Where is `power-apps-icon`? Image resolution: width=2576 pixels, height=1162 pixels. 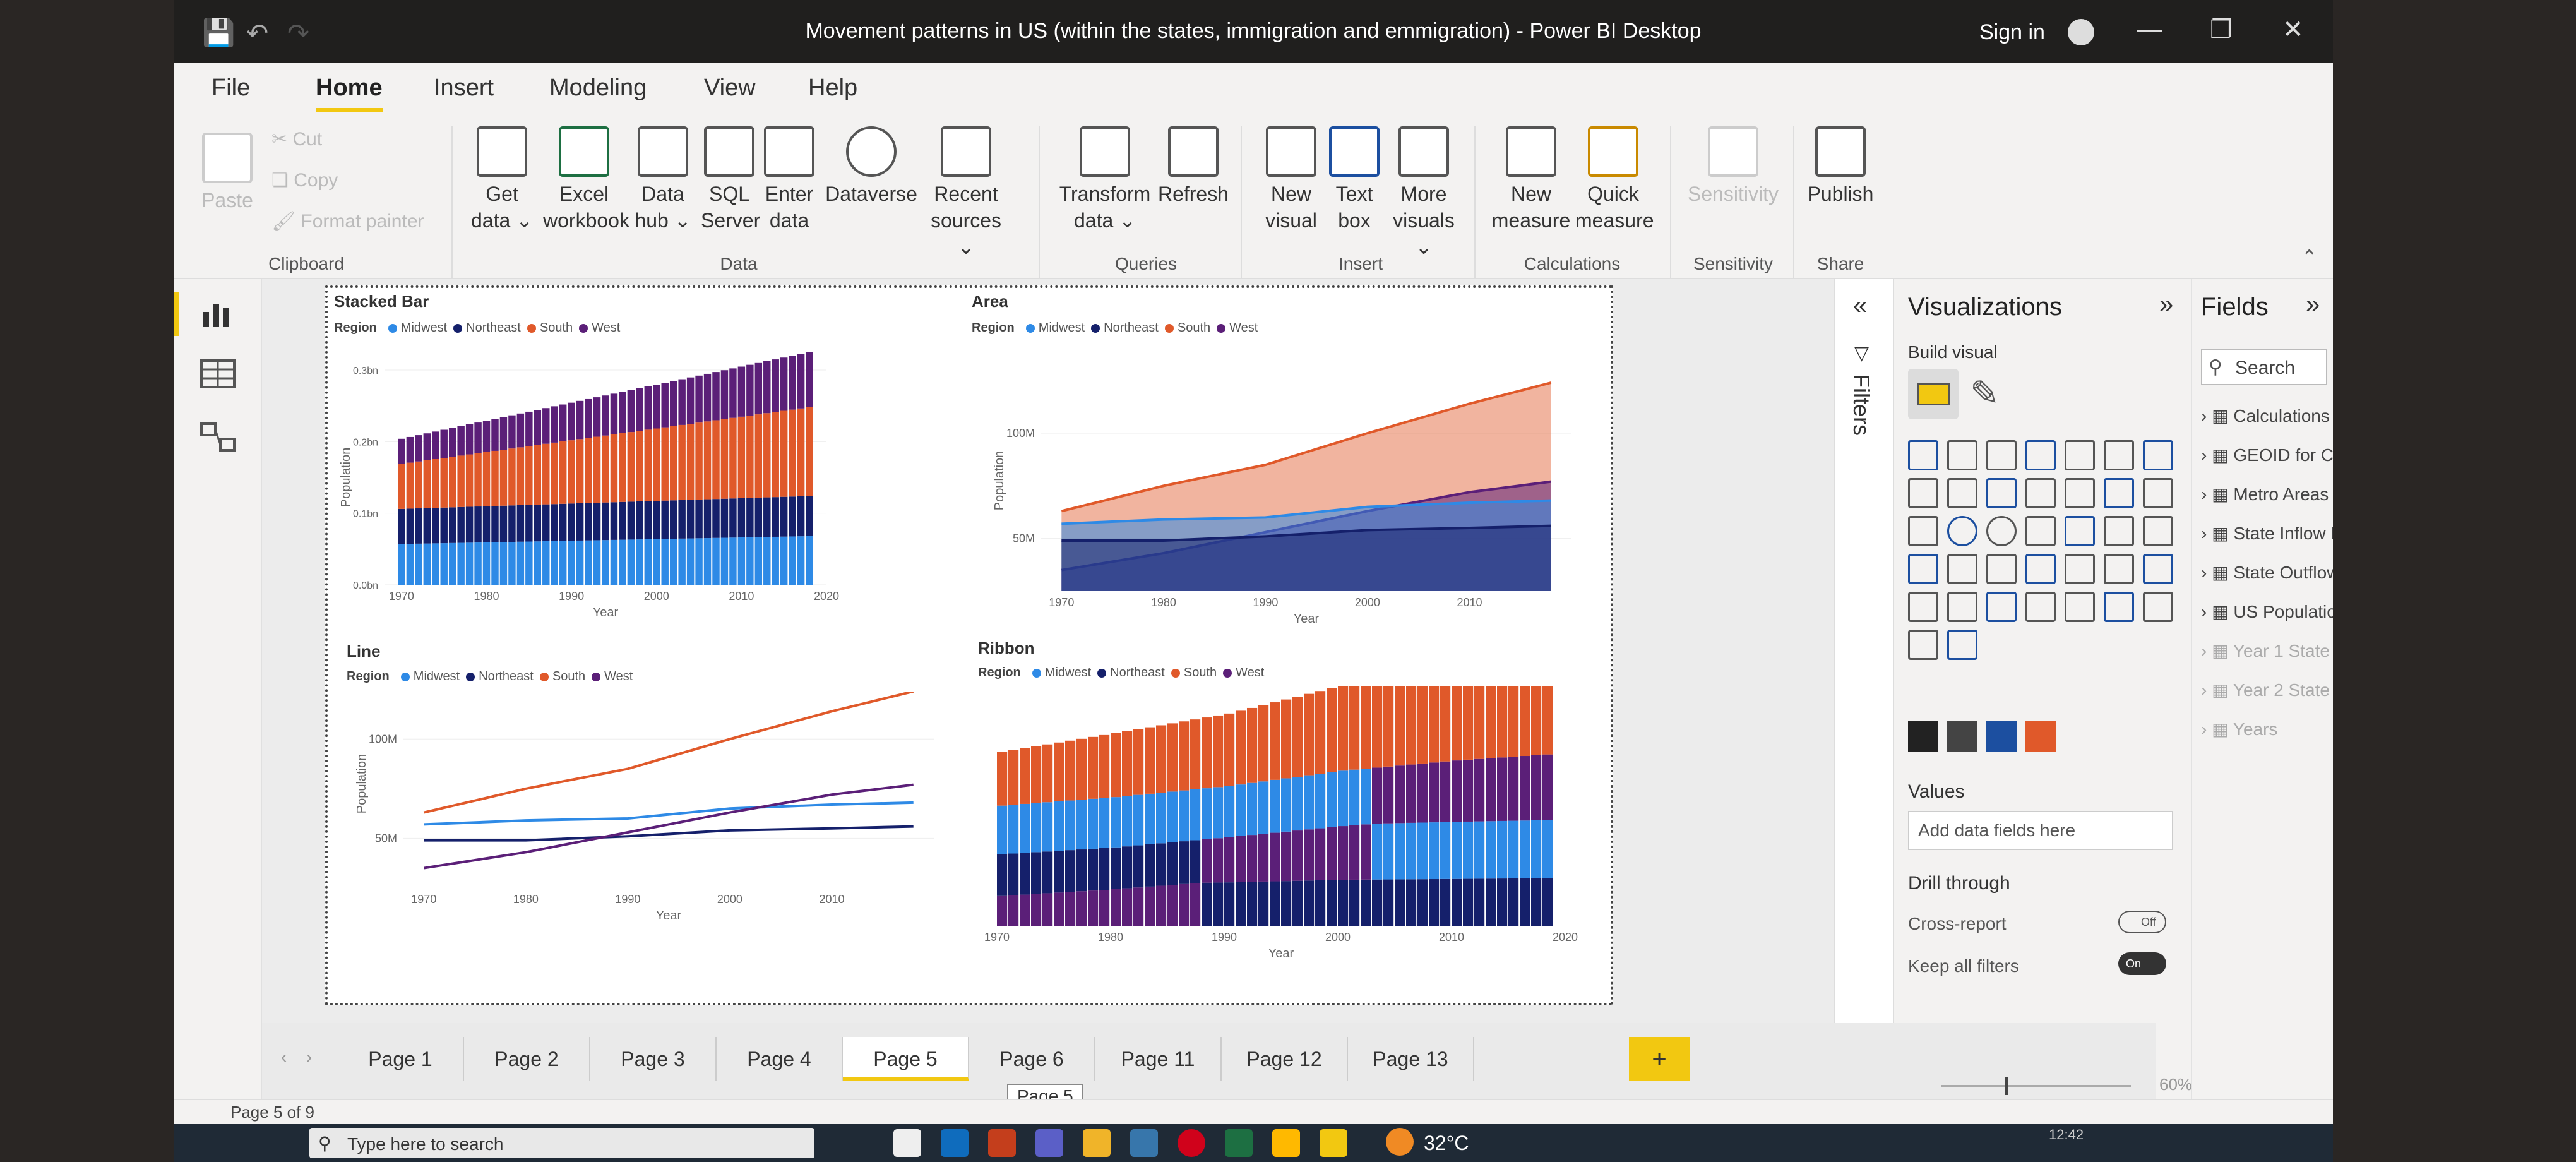
power-apps-icon is located at coordinates (2158, 607).